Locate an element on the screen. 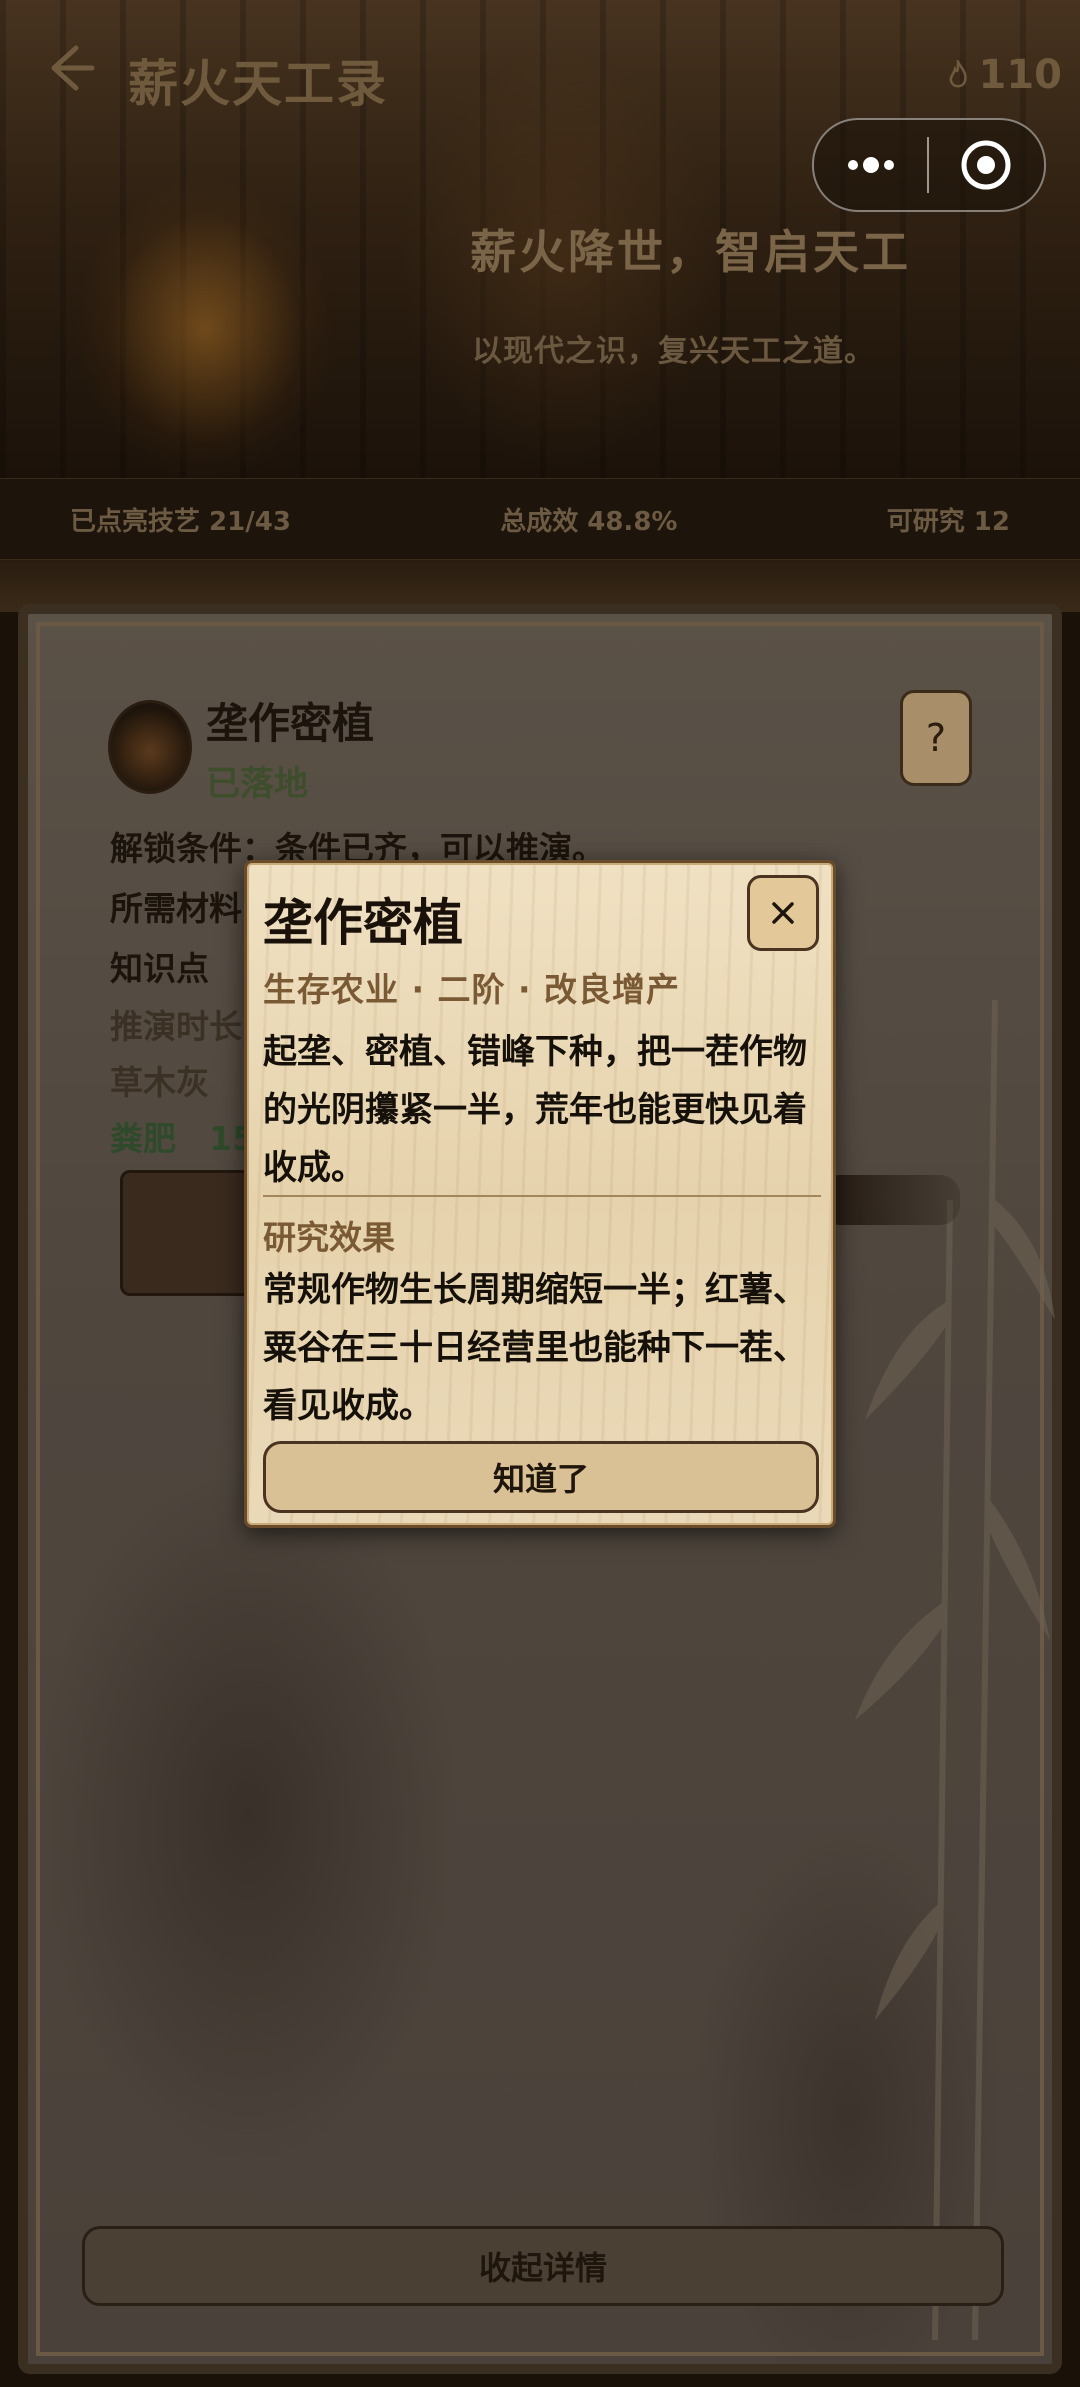 Image resolution: width=1080 pixels, height=2387 pixels. modal-effect-title: 研究效果 is located at coordinates (329, 1237).